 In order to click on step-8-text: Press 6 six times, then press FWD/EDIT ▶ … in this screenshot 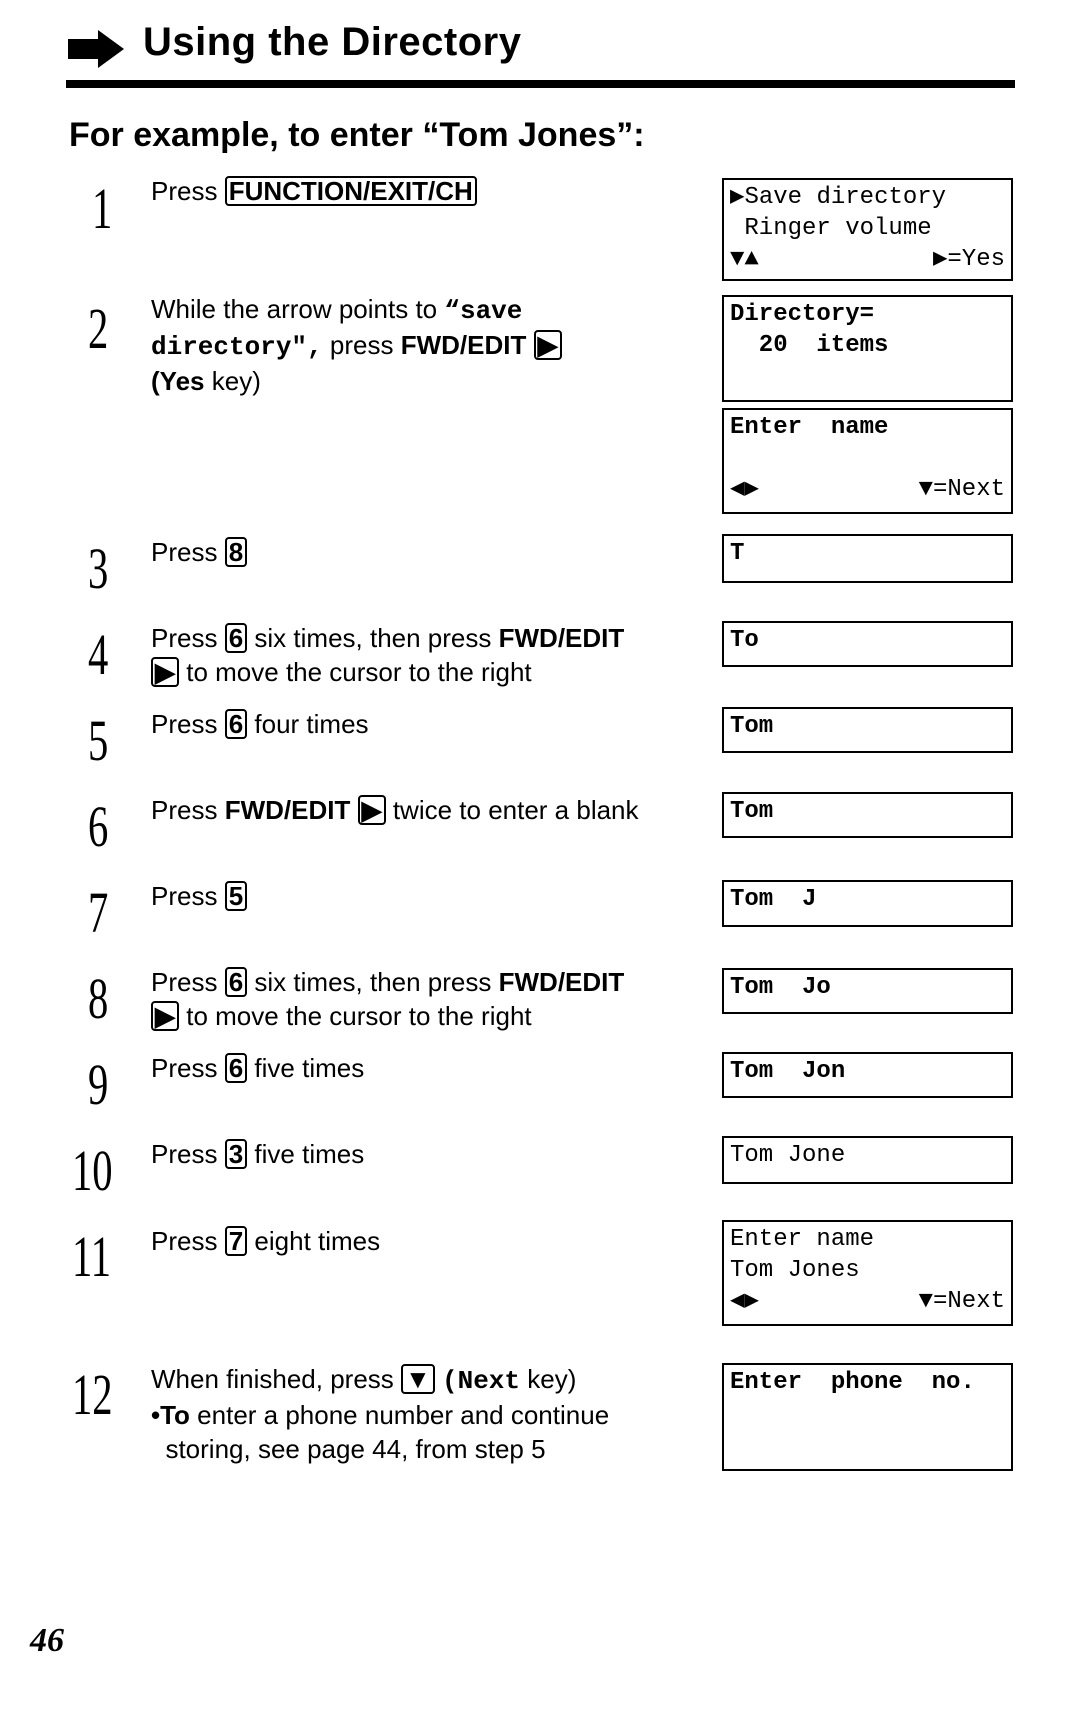, I will do `click(388, 999)`.